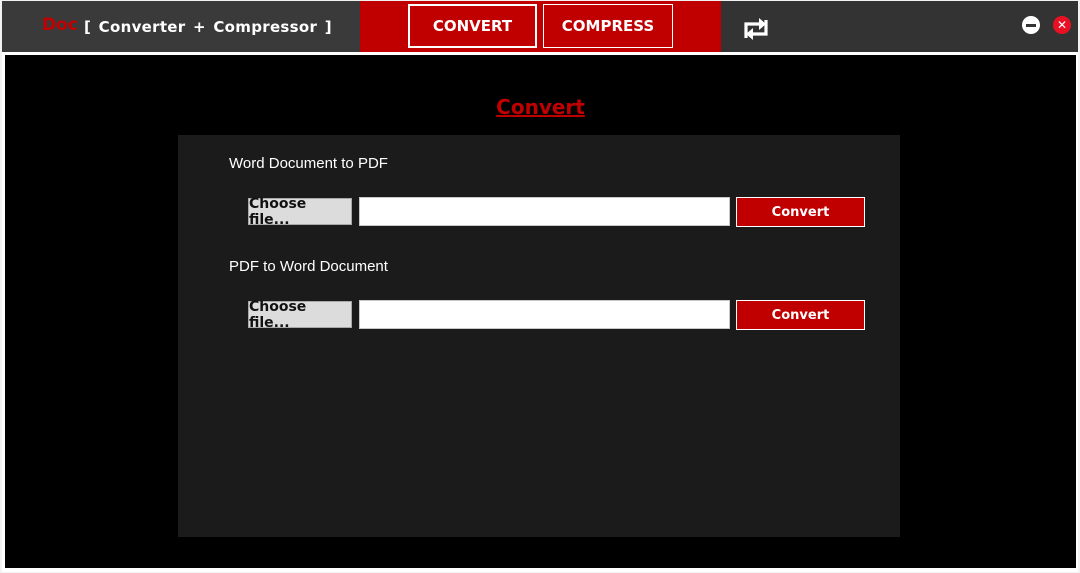  Describe the element at coordinates (756, 29) in the screenshot. I see `refresh-icon` at that location.